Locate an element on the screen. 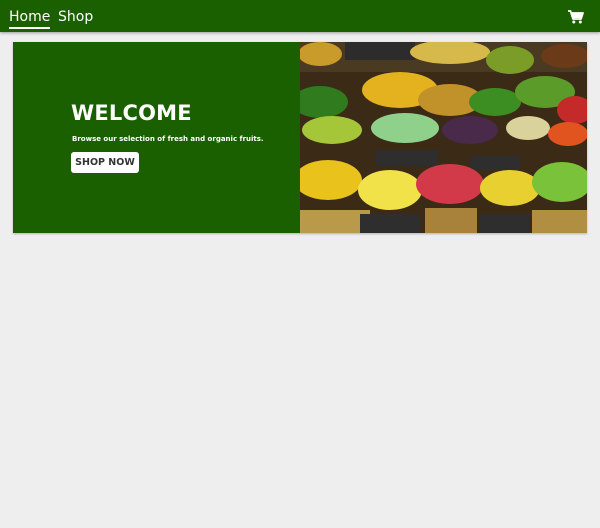  shopping-cart-icon is located at coordinates (576, 16).